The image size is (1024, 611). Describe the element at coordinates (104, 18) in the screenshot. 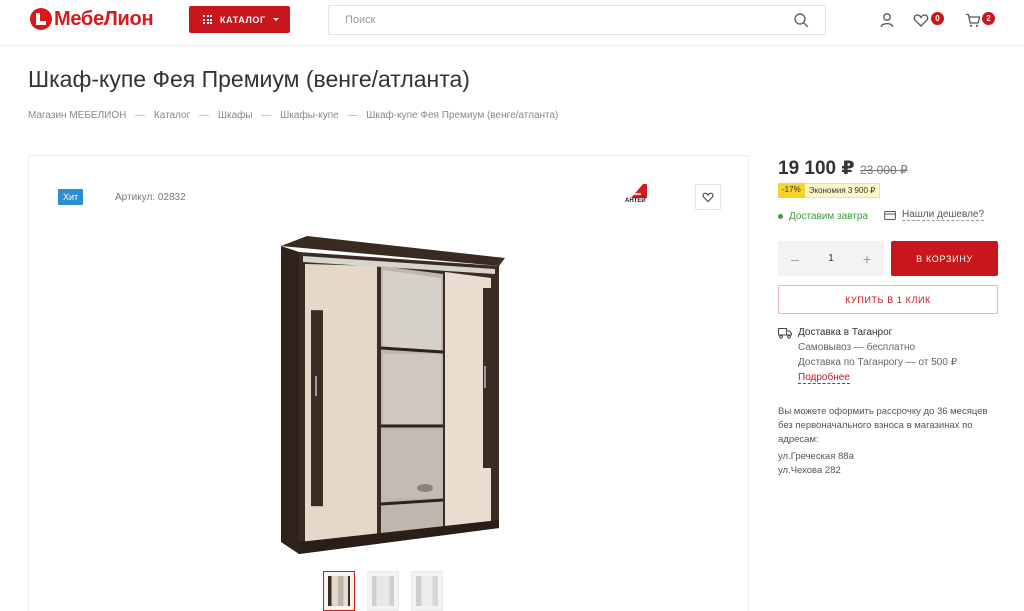

I see `logo-text: МебеЛион` at that location.